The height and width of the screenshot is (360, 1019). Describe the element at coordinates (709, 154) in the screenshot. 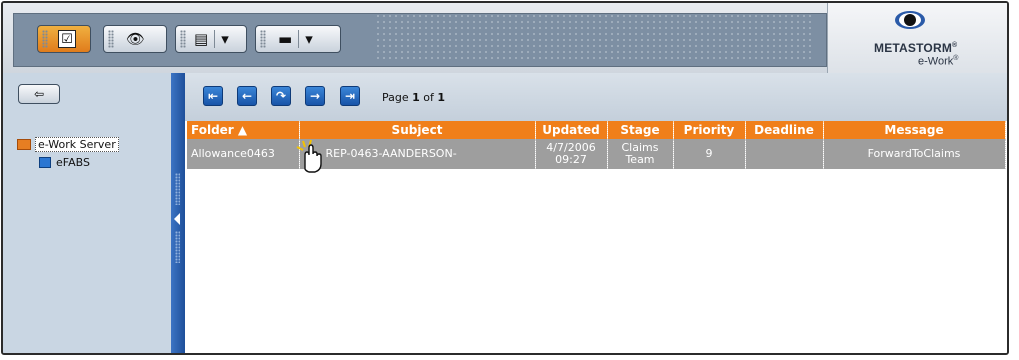

I see `cell-priority: 9` at that location.